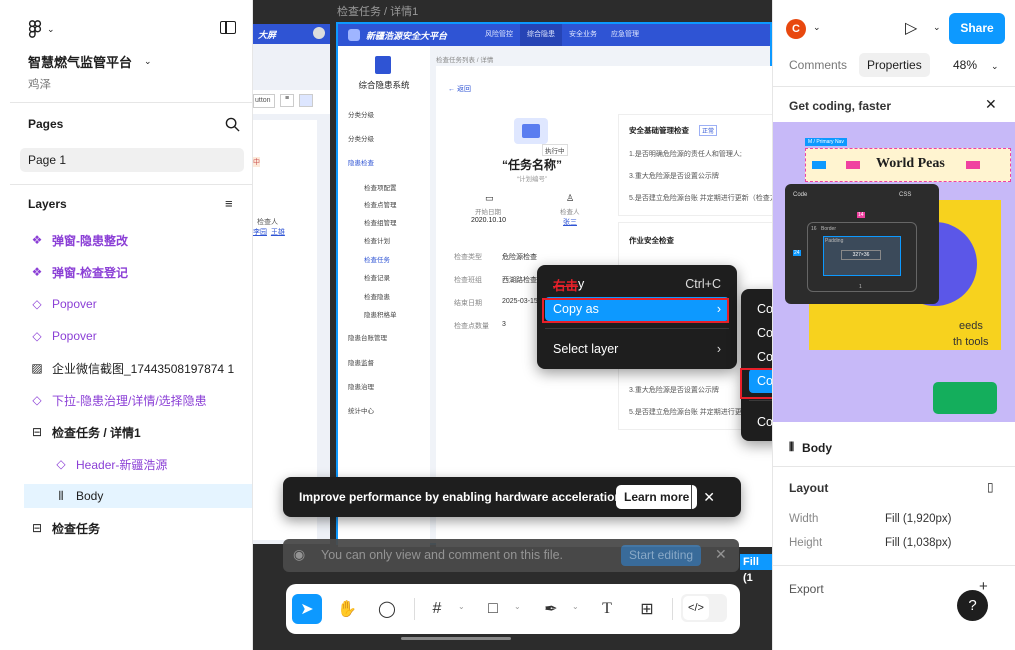 This screenshot has width=1015, height=650. Describe the element at coordinates (90, 240) in the screenshot. I see `layer-label: 弹窗-隐患整改` at that location.